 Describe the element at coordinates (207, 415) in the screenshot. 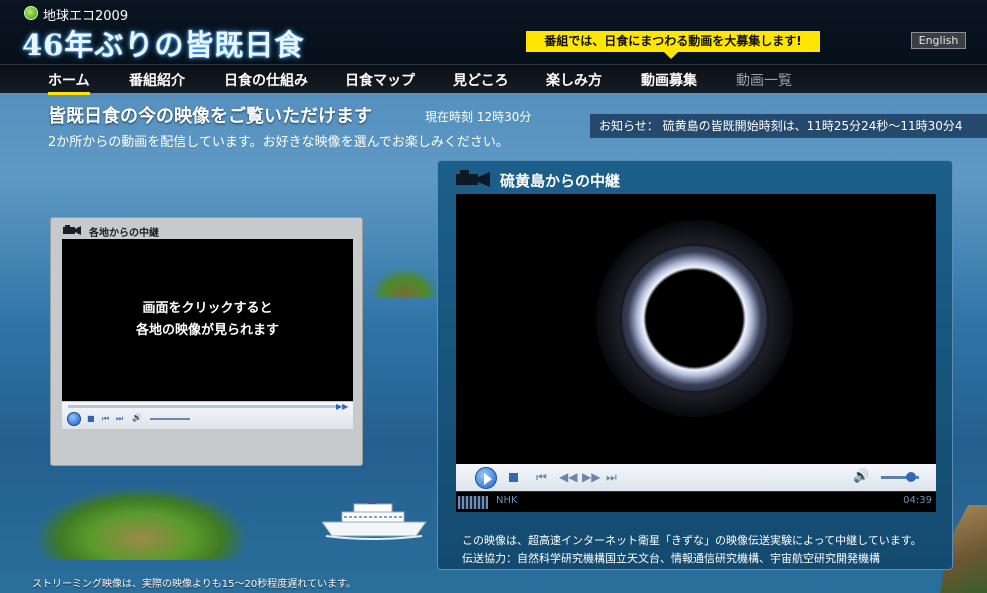

I see `regional-player-controls: ▶▶ ■ ⏮ ⏭ 🔊` at that location.